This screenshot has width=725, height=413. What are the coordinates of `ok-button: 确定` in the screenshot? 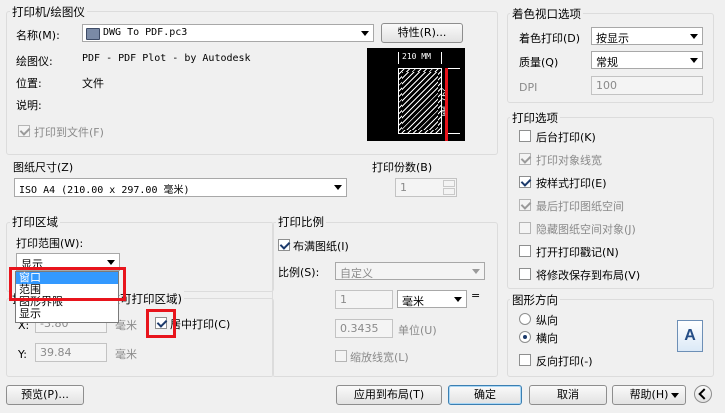 It's located at (485, 395).